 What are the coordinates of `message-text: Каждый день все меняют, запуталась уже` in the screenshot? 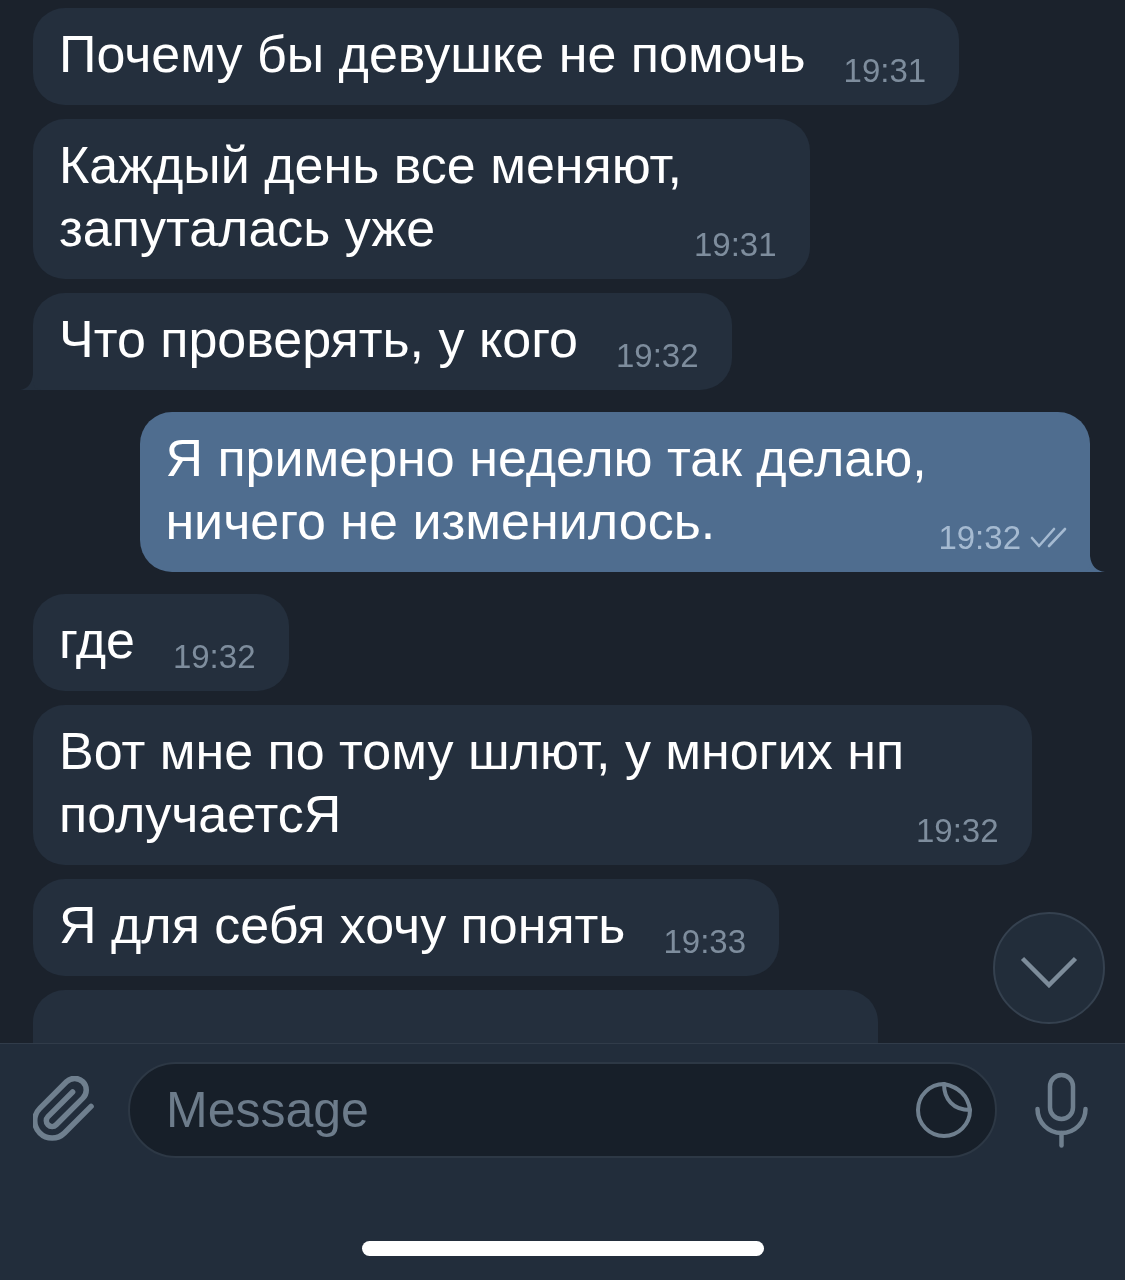 It's located at (371, 197).